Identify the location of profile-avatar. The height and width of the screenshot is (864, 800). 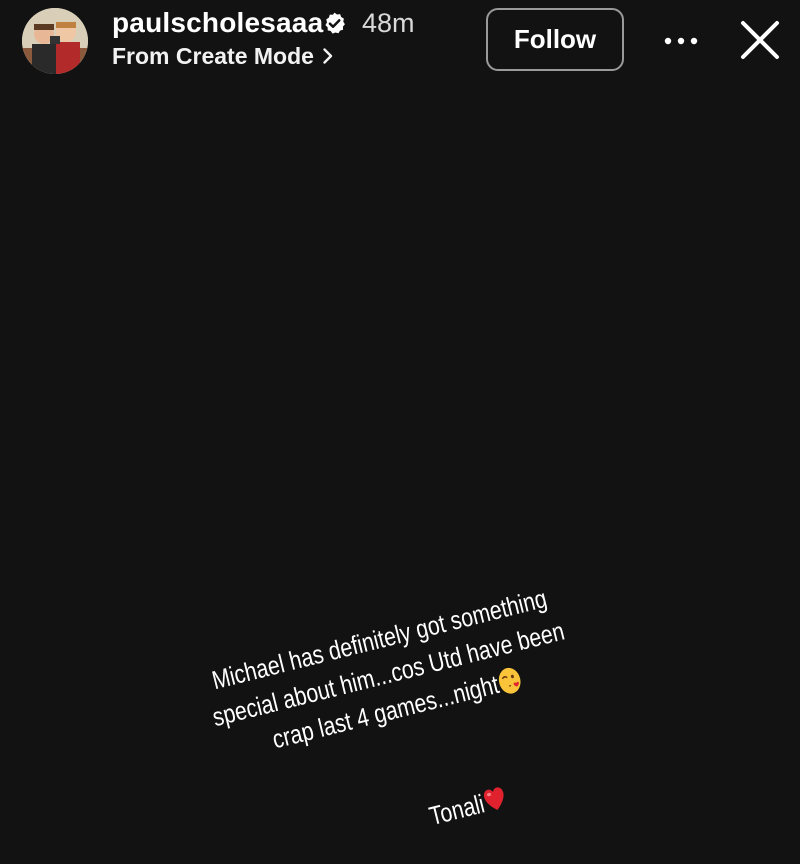
(55, 41).